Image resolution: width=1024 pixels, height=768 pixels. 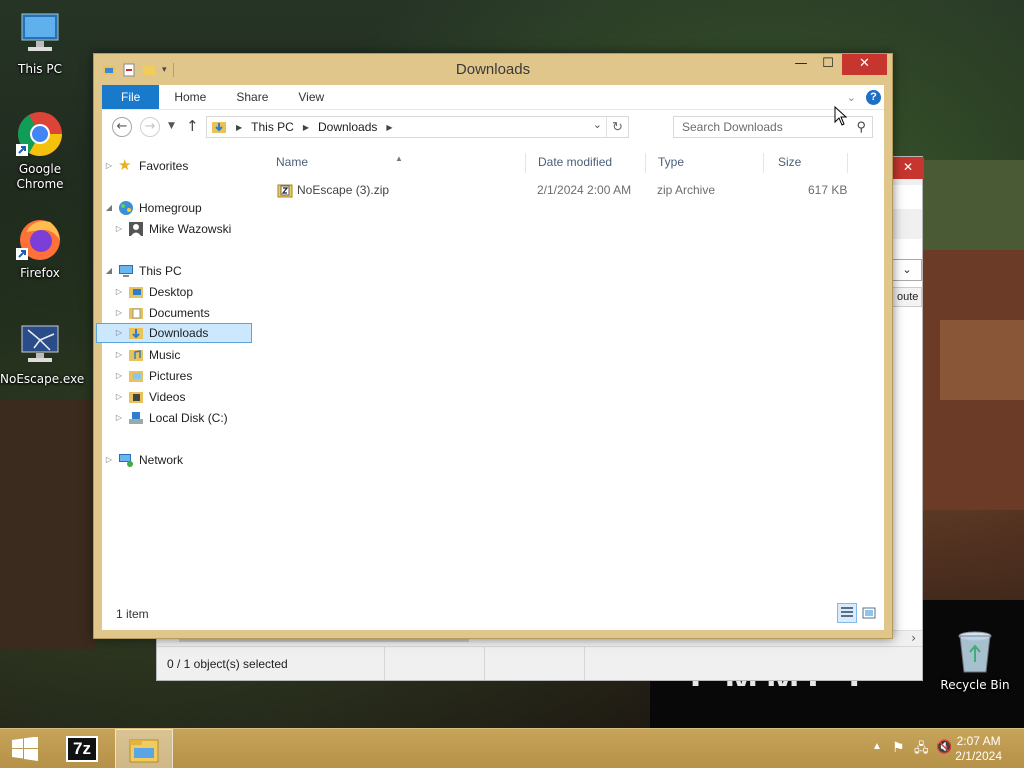 What do you see at coordinates (975, 661) in the screenshot?
I see `desktop-icon-recycle-bin: Recycle Bin` at bounding box center [975, 661].